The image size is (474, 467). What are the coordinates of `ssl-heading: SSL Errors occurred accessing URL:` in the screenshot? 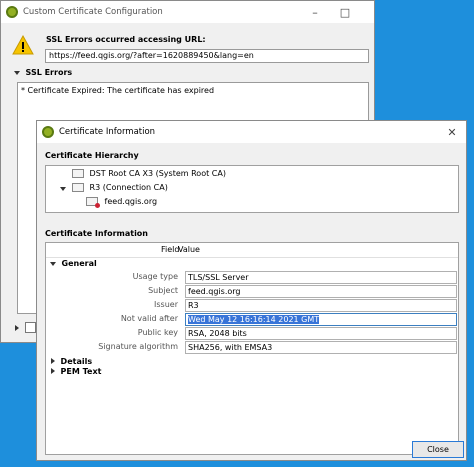 It's located at (126, 39).